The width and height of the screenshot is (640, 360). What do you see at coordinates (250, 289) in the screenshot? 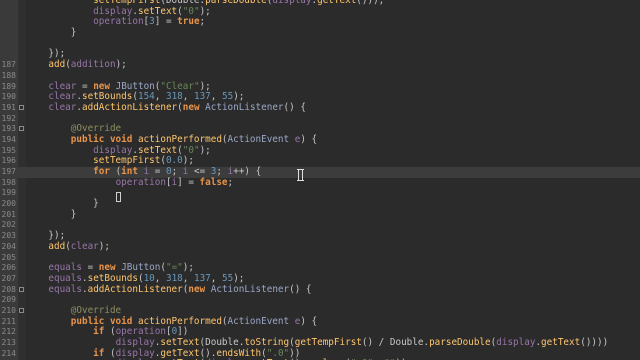
I see `code-token: ActionListener` at bounding box center [250, 289].